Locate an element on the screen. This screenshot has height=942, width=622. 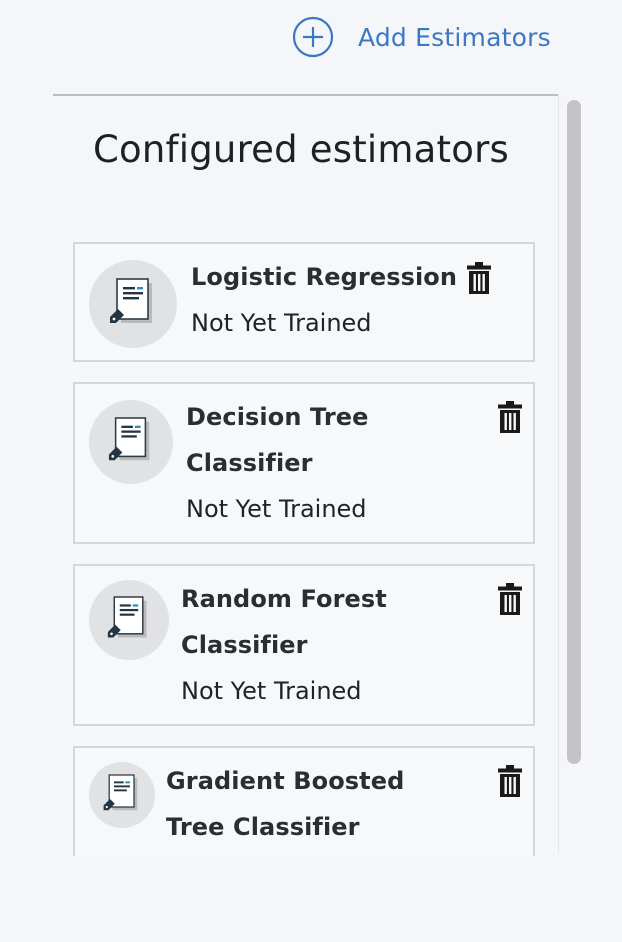
estimator-name: Random Forest Classifier is located at coordinates (284, 622).